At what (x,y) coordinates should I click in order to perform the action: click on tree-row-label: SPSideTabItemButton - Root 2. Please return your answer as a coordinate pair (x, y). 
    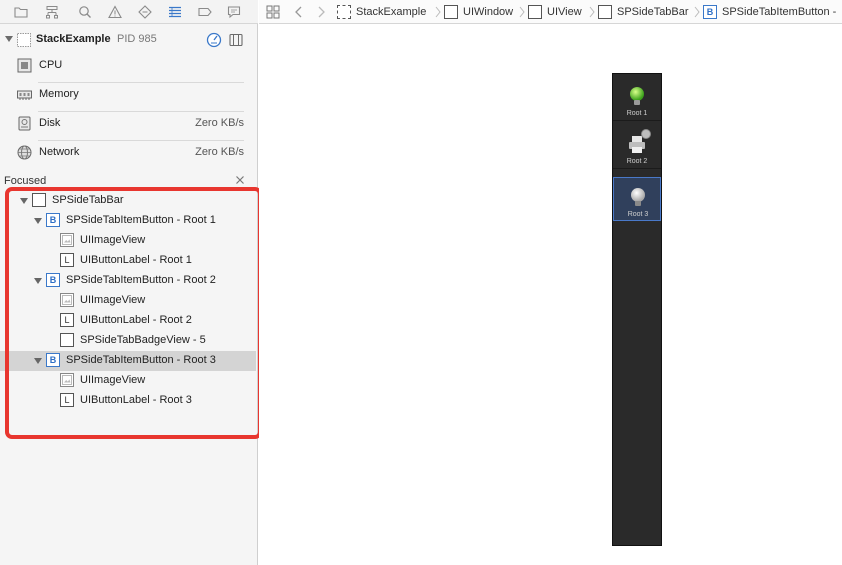
    Looking at the image, I should click on (141, 280).